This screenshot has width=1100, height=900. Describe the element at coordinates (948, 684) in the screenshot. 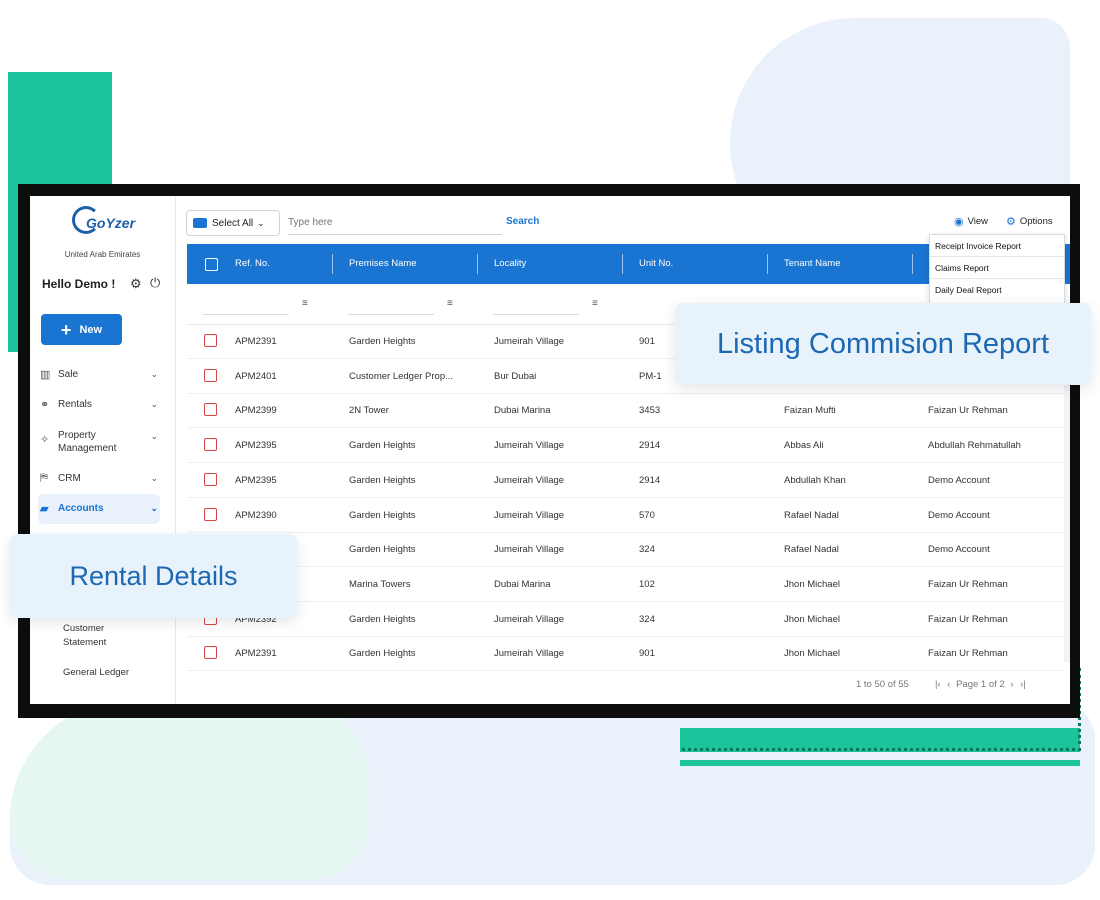

I see `prev-page-icon: ‹` at that location.